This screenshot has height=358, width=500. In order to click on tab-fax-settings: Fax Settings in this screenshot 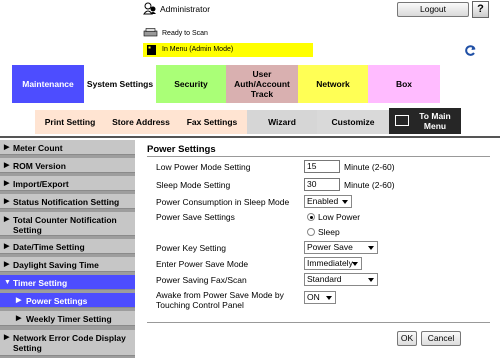, I will do `click(212, 122)`.